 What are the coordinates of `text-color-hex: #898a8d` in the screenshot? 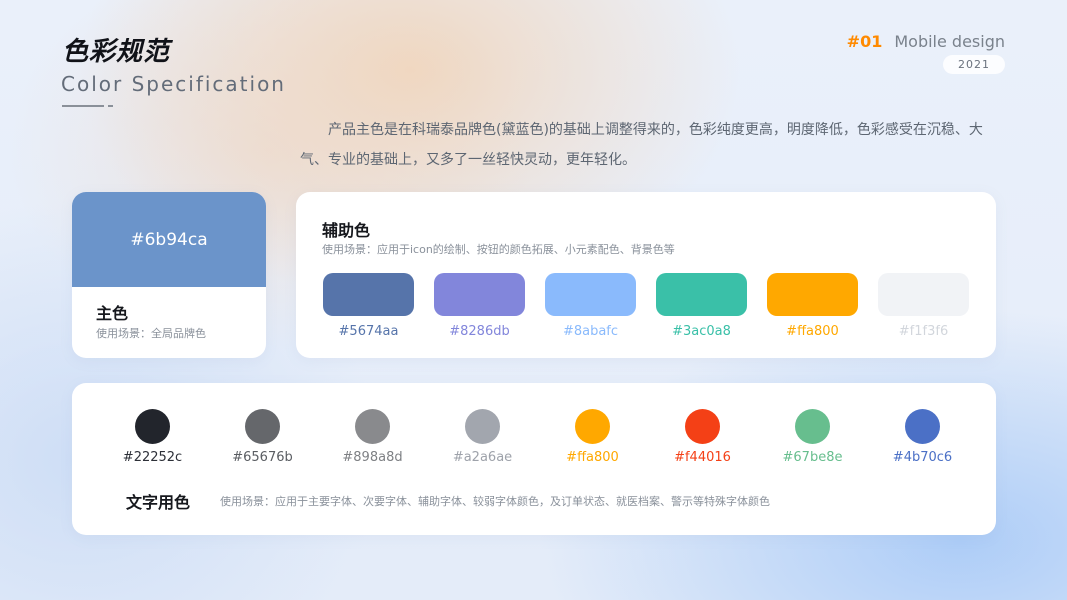 It's located at (372, 457).